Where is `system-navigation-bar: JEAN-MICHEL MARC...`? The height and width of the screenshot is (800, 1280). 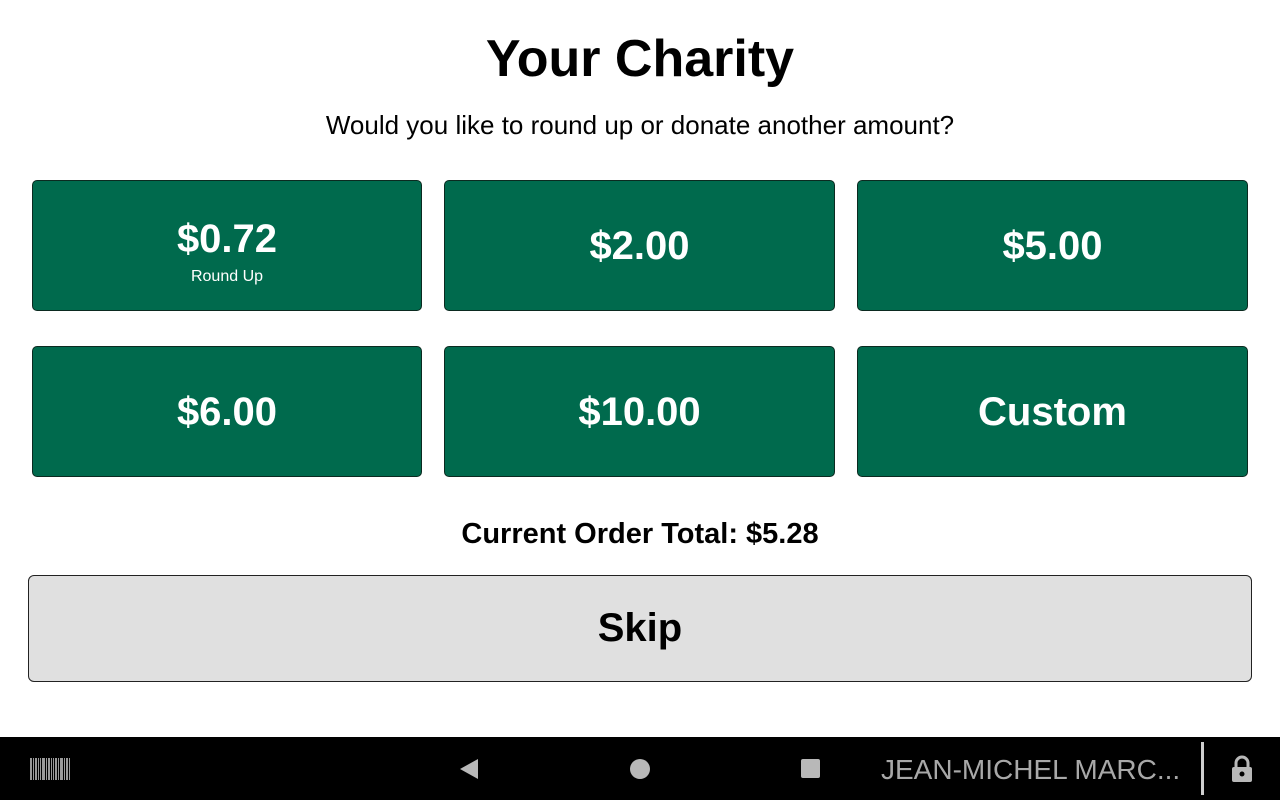
system-navigation-bar: JEAN-MICHEL MARC... is located at coordinates (640, 768).